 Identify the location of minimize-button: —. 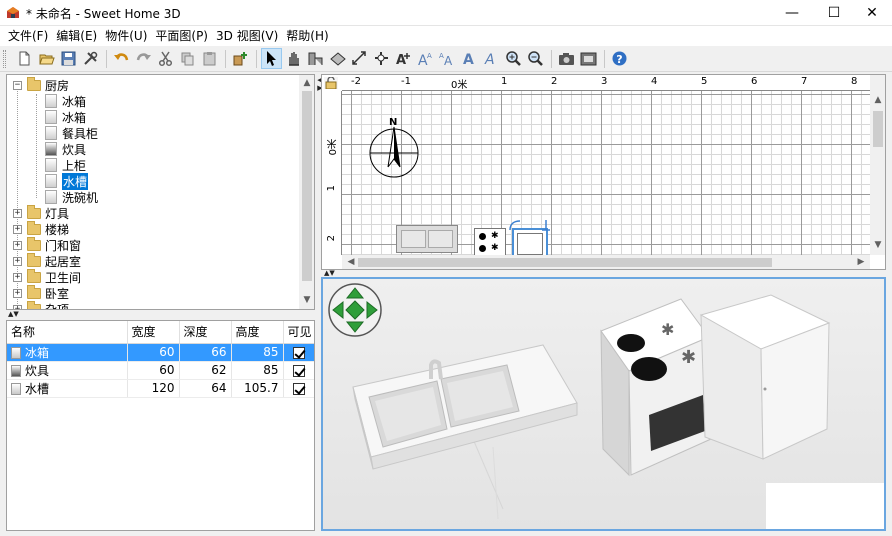
(792, 13).